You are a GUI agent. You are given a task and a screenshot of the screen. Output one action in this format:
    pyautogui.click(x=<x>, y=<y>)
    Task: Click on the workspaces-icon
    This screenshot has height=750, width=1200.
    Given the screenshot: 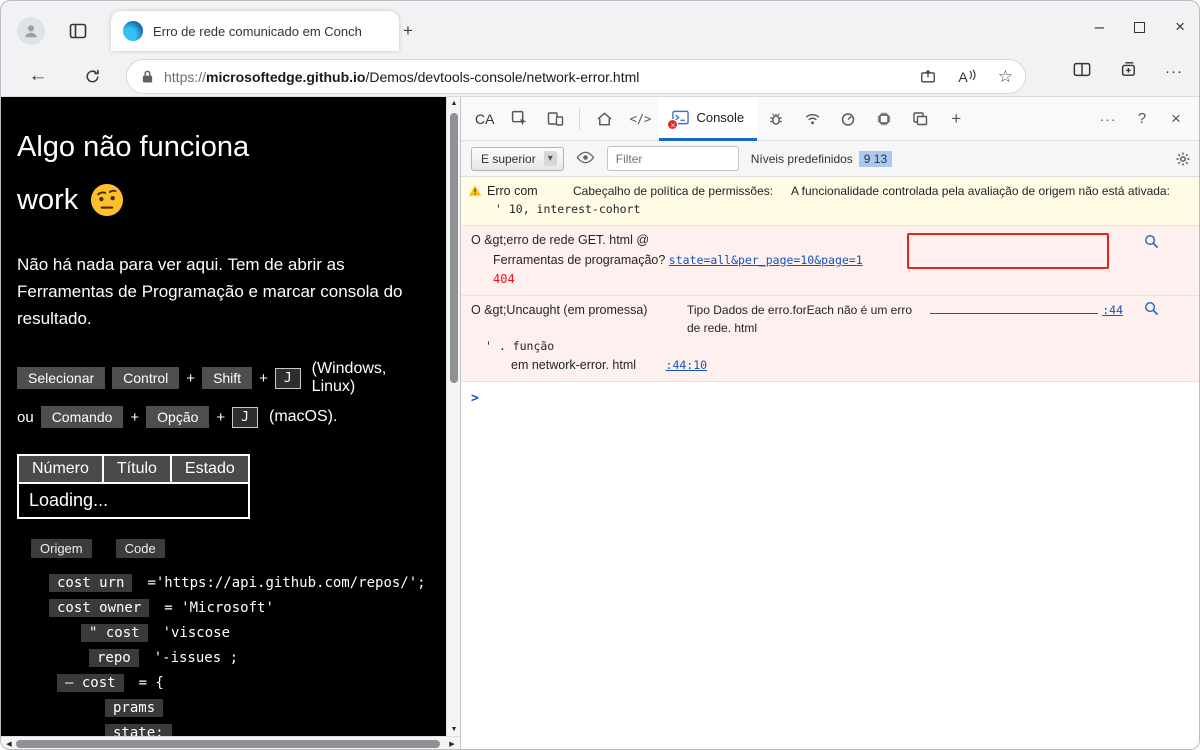 What is the action you would take?
    pyautogui.click(x=78, y=31)
    